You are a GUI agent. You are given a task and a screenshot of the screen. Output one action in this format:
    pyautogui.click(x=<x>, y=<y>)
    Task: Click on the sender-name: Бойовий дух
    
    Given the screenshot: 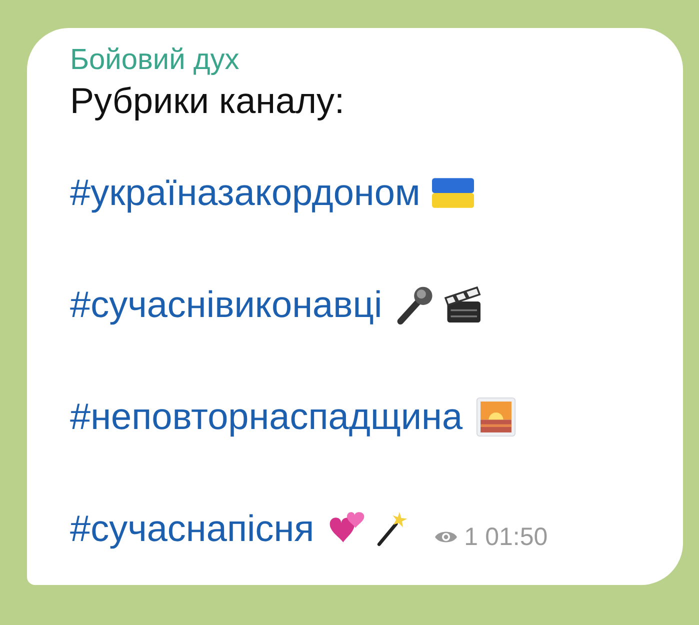 What is the action you would take?
    pyautogui.click(x=155, y=60)
    